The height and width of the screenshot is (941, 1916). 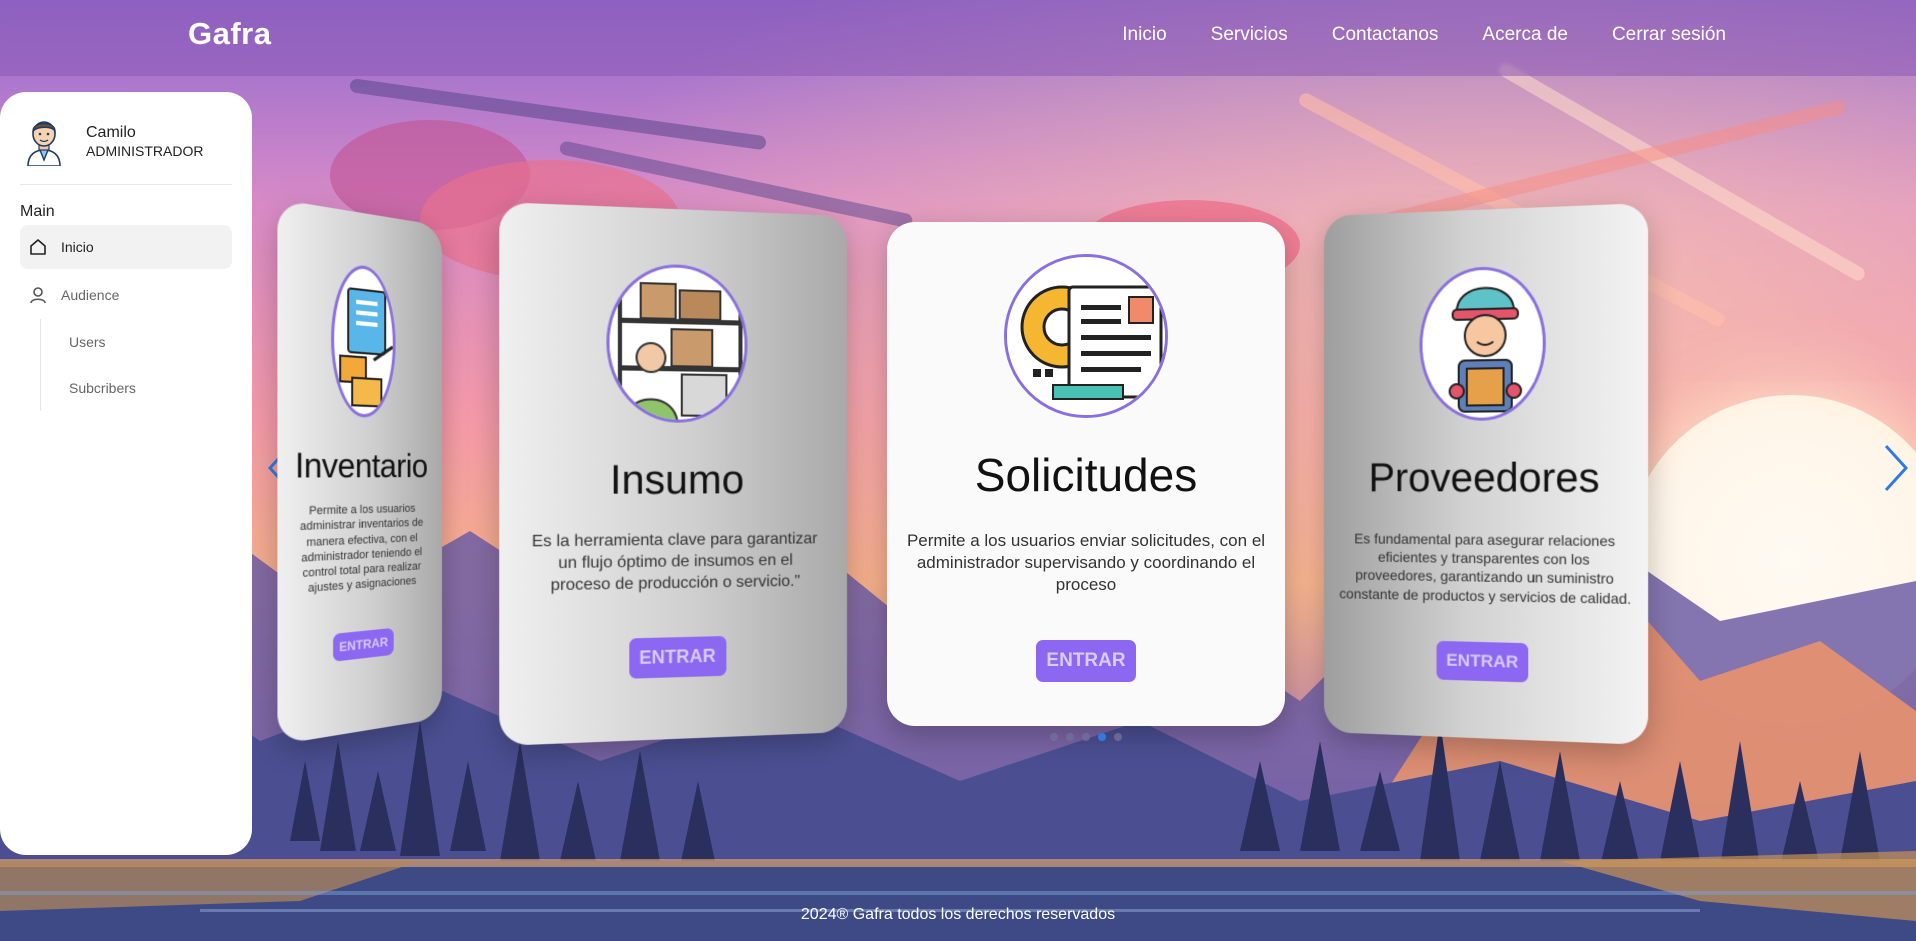 What do you see at coordinates (38, 247) in the screenshot?
I see `home-icon` at bounding box center [38, 247].